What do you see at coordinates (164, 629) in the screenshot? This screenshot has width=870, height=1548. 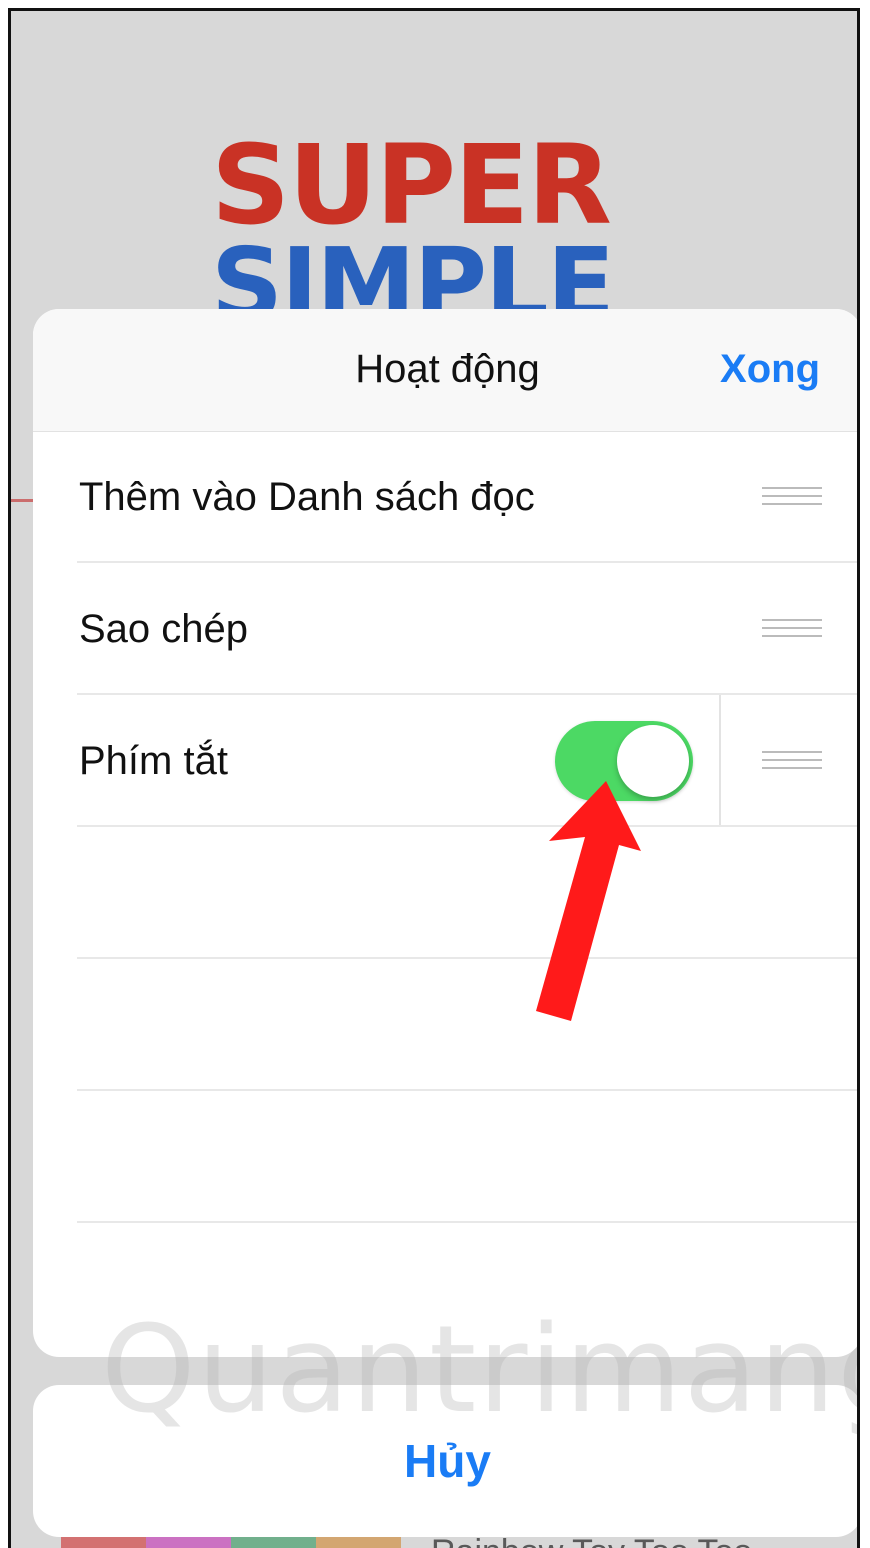 I see `row-label: Sao chép` at bounding box center [164, 629].